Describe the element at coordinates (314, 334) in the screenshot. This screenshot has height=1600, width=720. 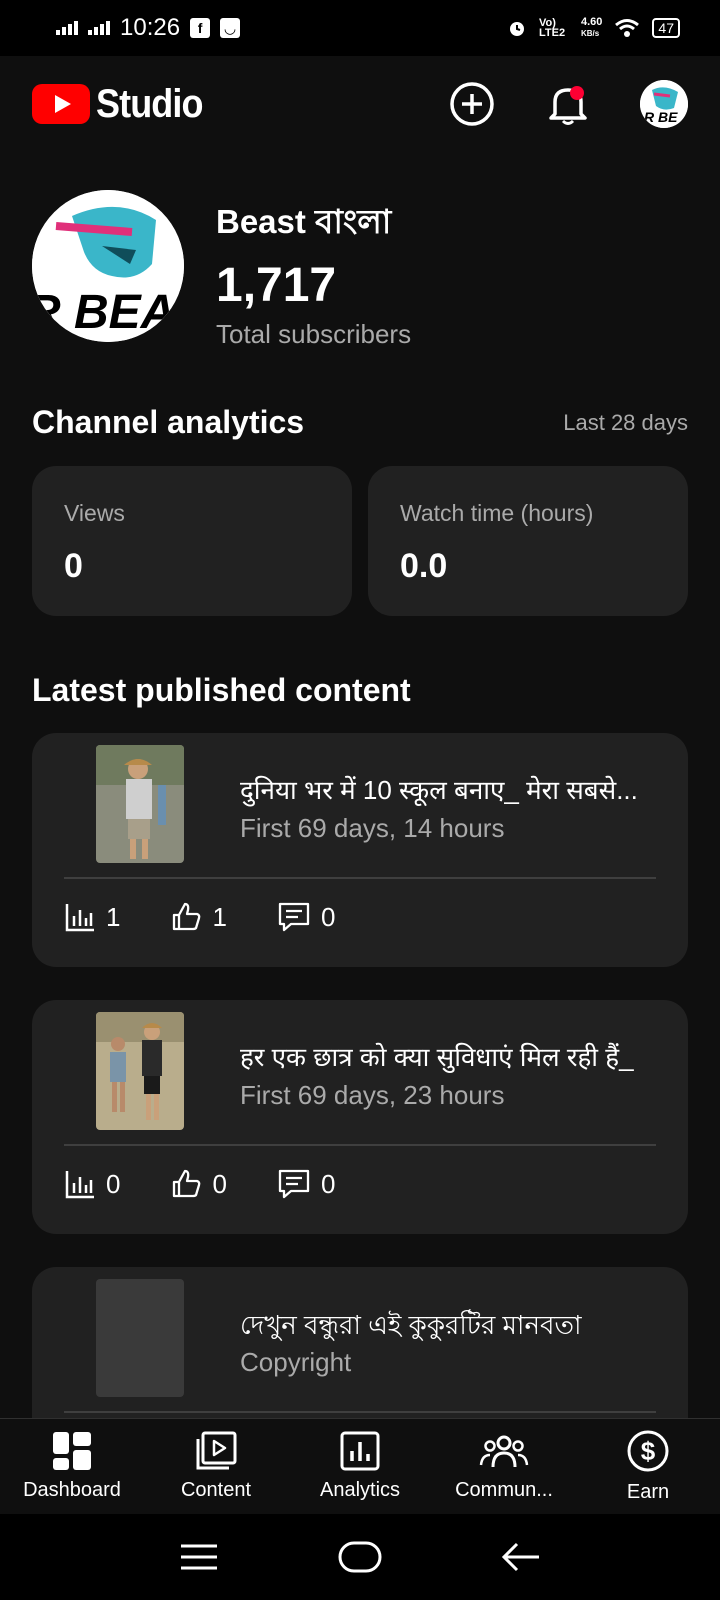
I see `subscriber-label: Total subscribers` at that location.